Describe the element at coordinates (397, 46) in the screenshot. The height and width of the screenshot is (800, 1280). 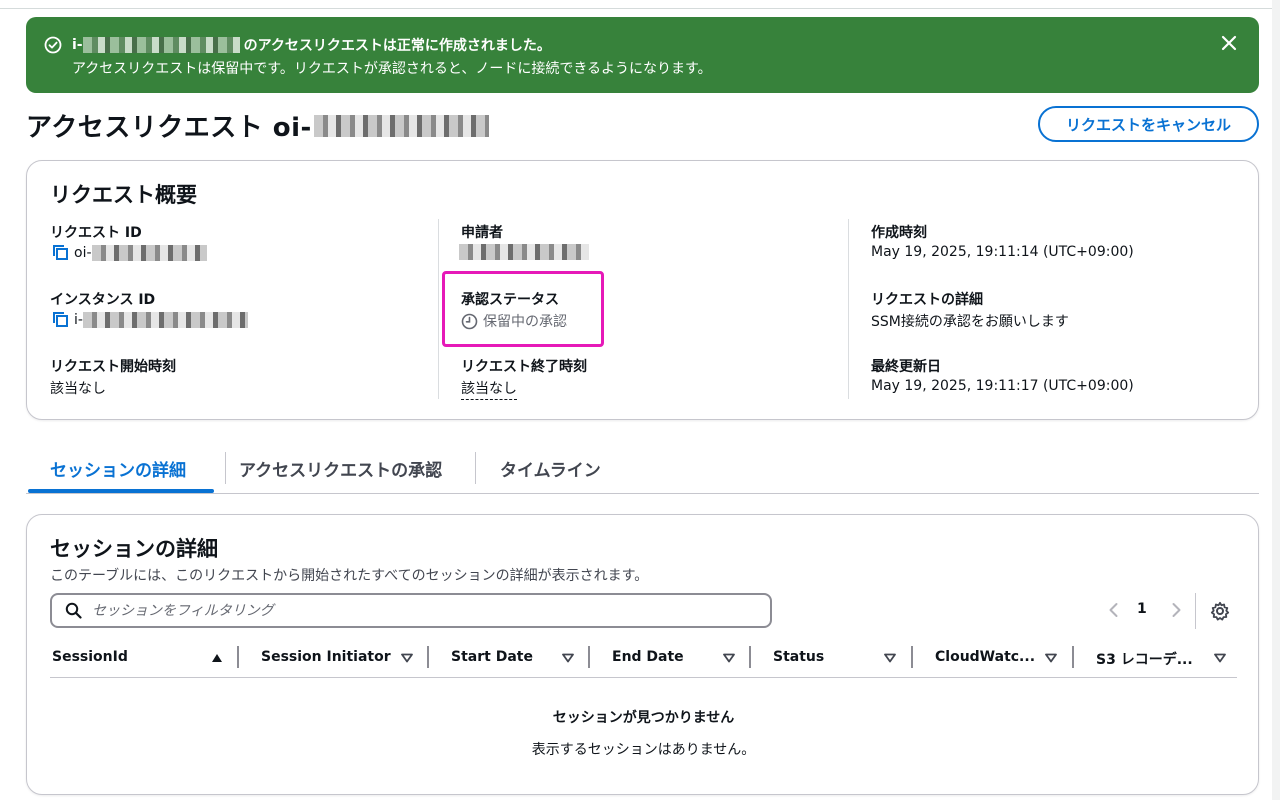
I see `flash-message-suffix: のアクセスリクエストは正常に作成されました。` at that location.